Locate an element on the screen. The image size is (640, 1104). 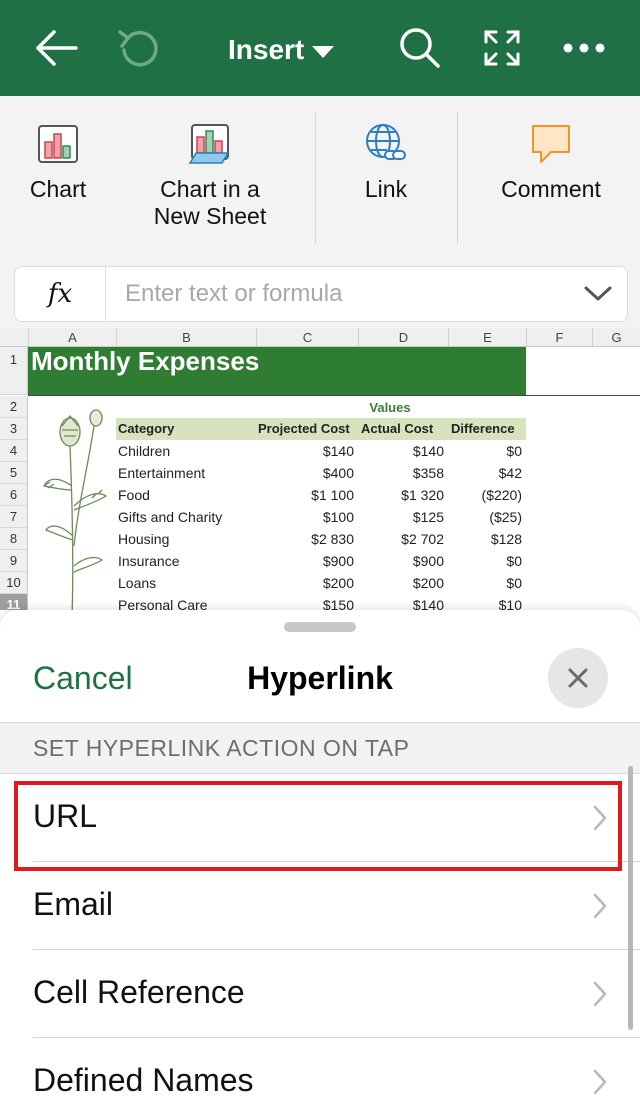
column-header-g: G is located at coordinates (616, 337).